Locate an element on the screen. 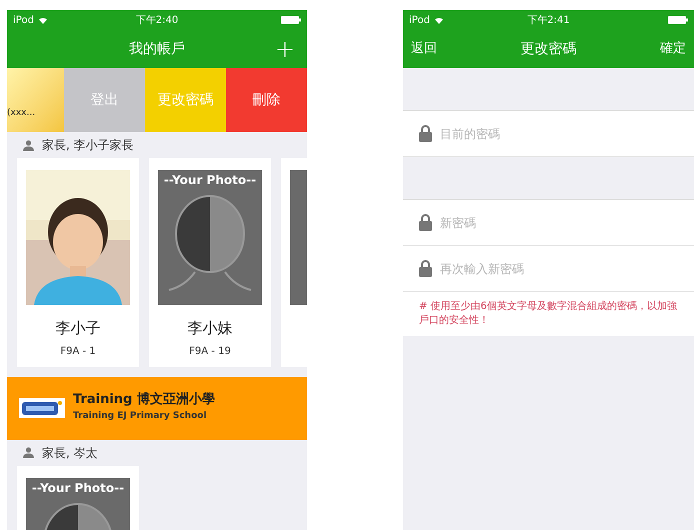 The height and width of the screenshot is (530, 694). password-field: 再次輸入新密碼 is located at coordinates (548, 269).